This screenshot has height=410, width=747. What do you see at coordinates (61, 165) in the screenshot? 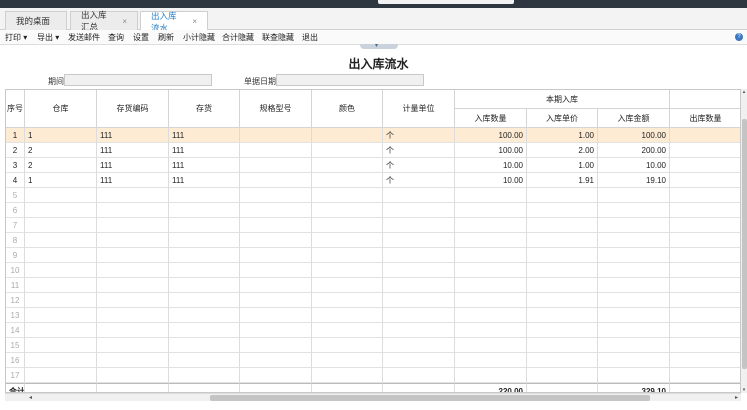
I see `cell-warehouse: 2` at bounding box center [61, 165].